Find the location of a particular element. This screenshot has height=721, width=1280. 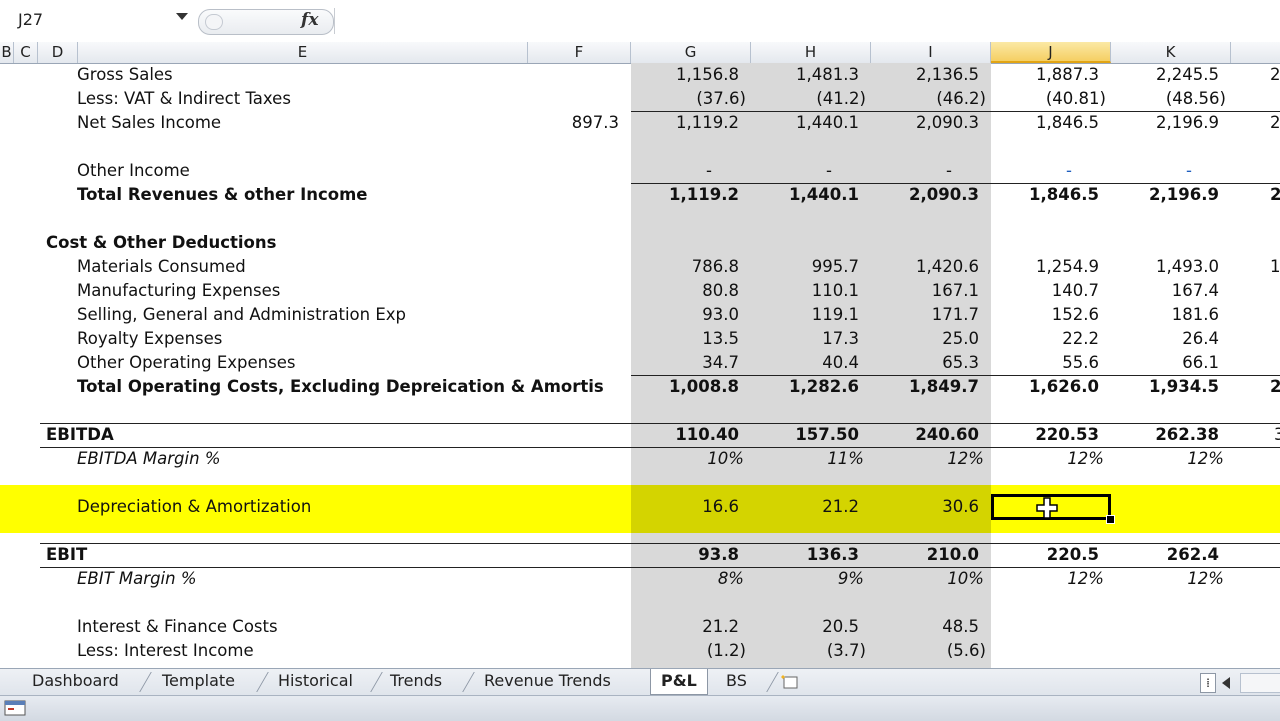

cell-j: 1,626.0 is located at coordinates (1044, 387).